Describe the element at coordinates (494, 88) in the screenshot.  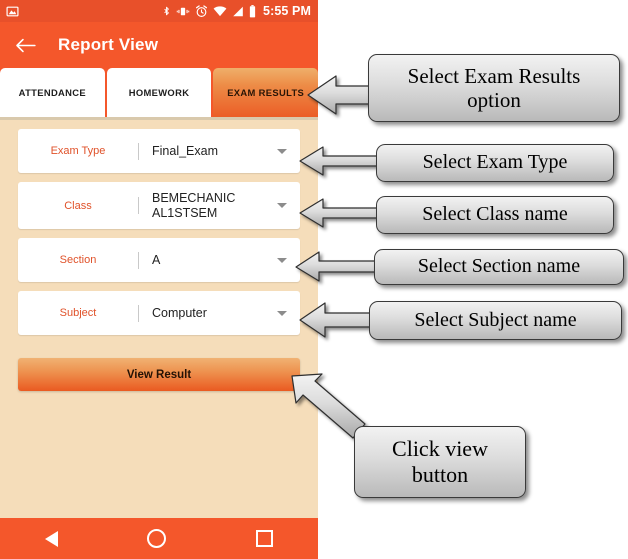
I see `callout-exam-results: Select Exam Results option` at that location.